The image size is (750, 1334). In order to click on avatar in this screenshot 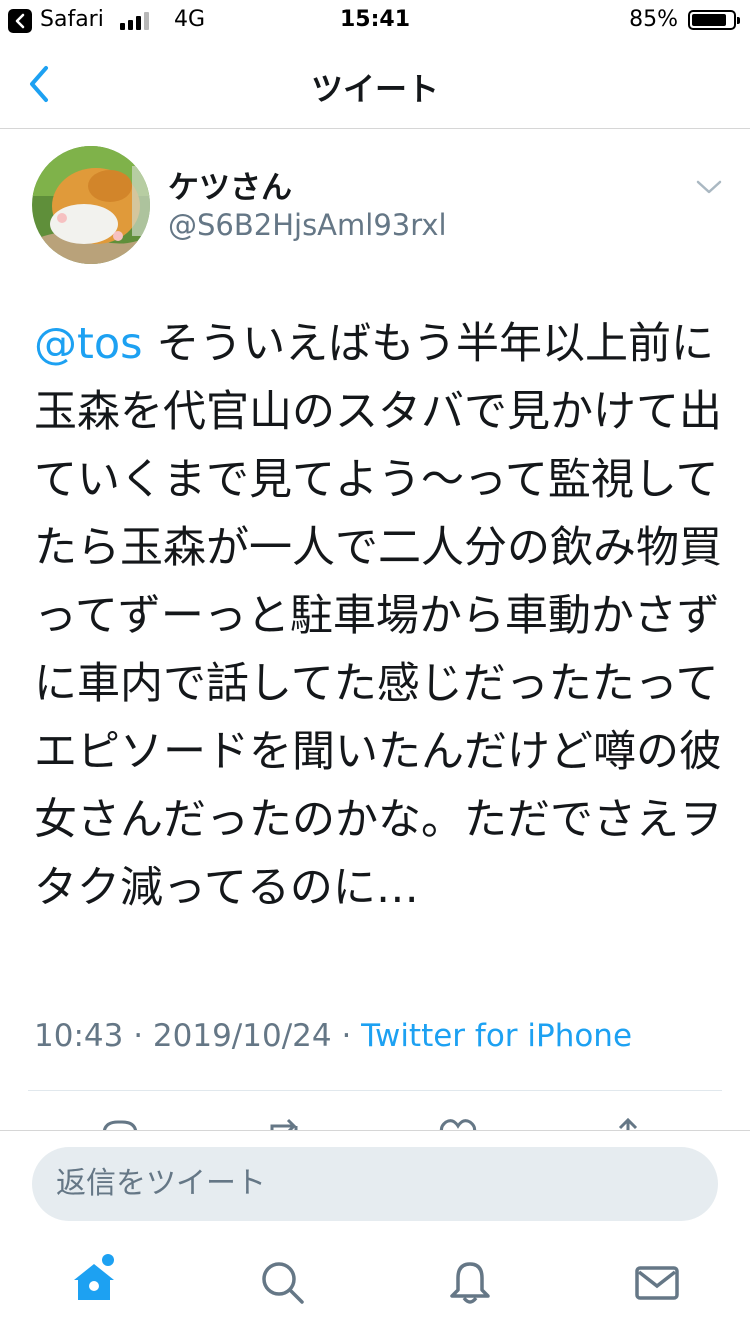, I will do `click(91, 205)`.